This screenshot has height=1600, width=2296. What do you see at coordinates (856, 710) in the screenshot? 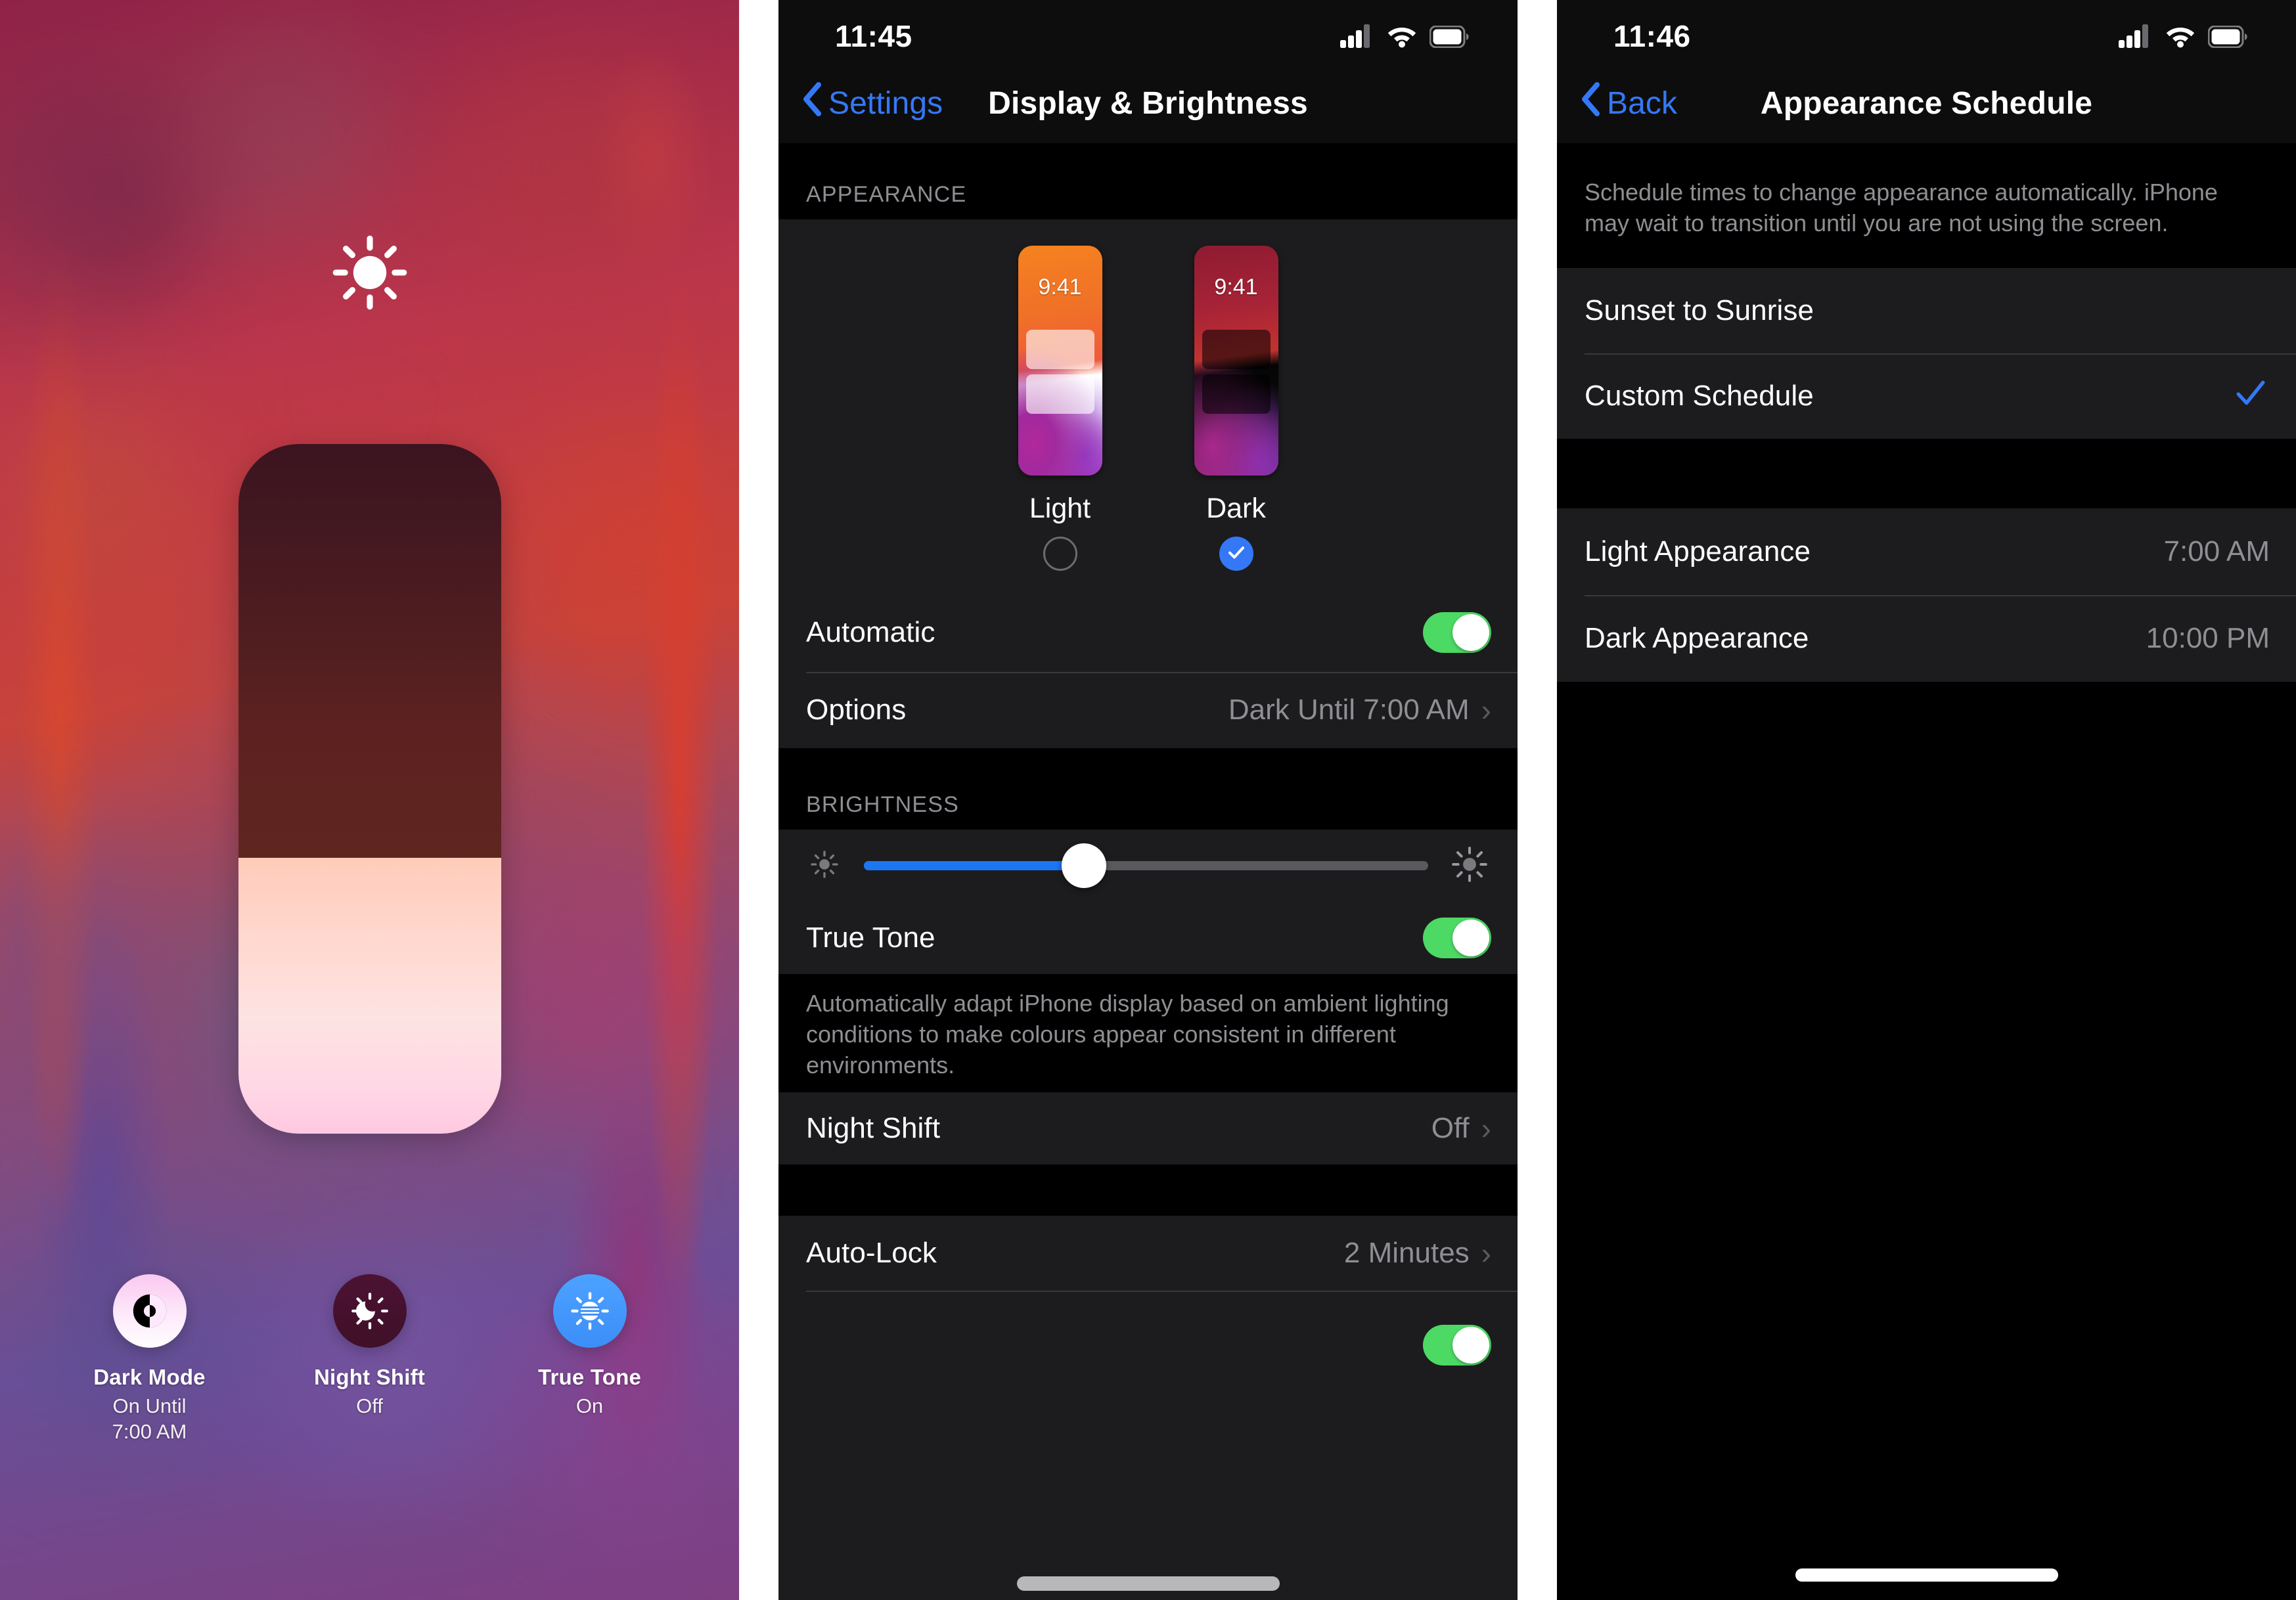
I see `options-label: Options` at bounding box center [856, 710].